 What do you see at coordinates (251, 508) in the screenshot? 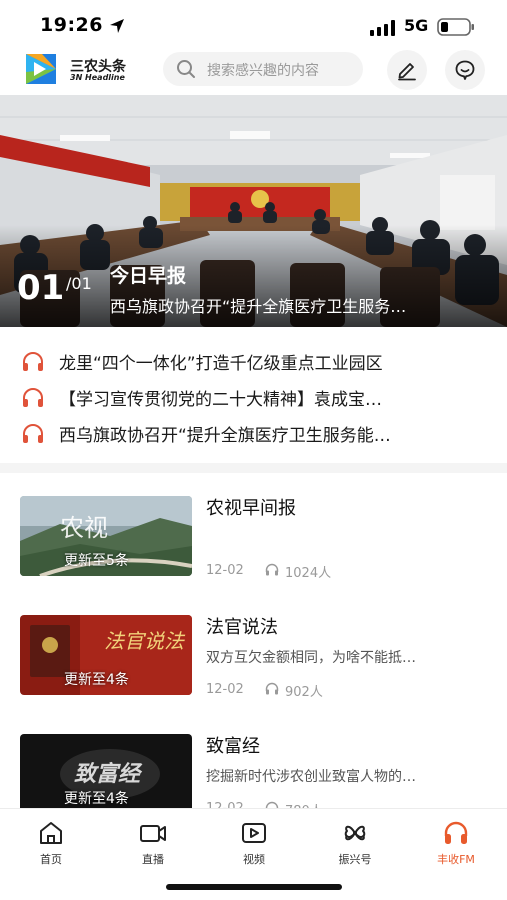
I see `program-title: 农视早间报` at bounding box center [251, 508].